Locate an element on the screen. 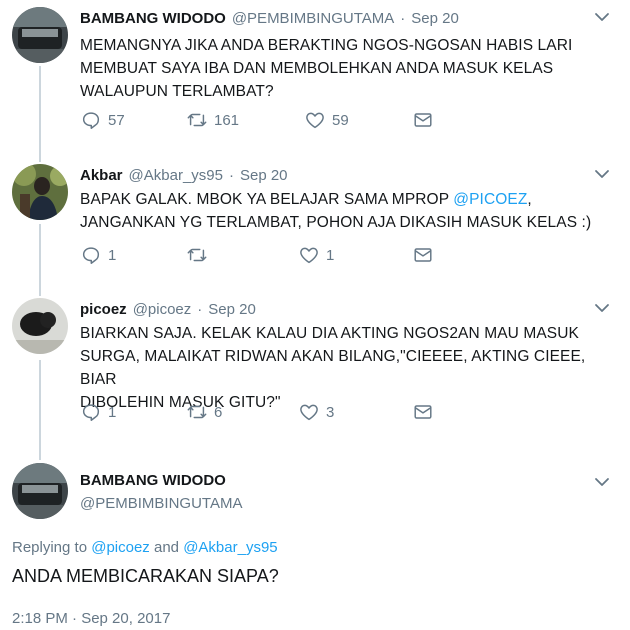  like-button: 1 is located at coordinates (316, 255).